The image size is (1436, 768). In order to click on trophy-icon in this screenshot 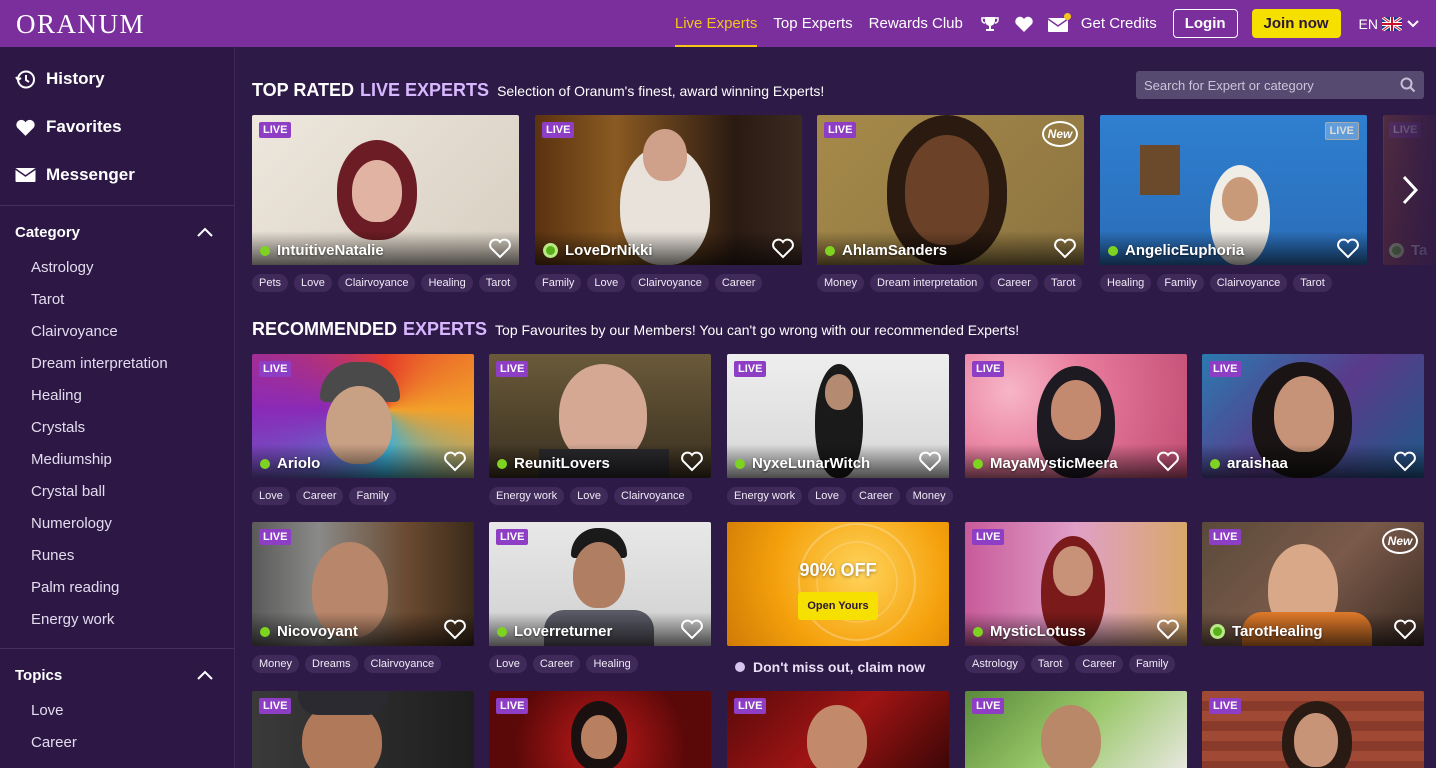, I will do `click(990, 24)`.